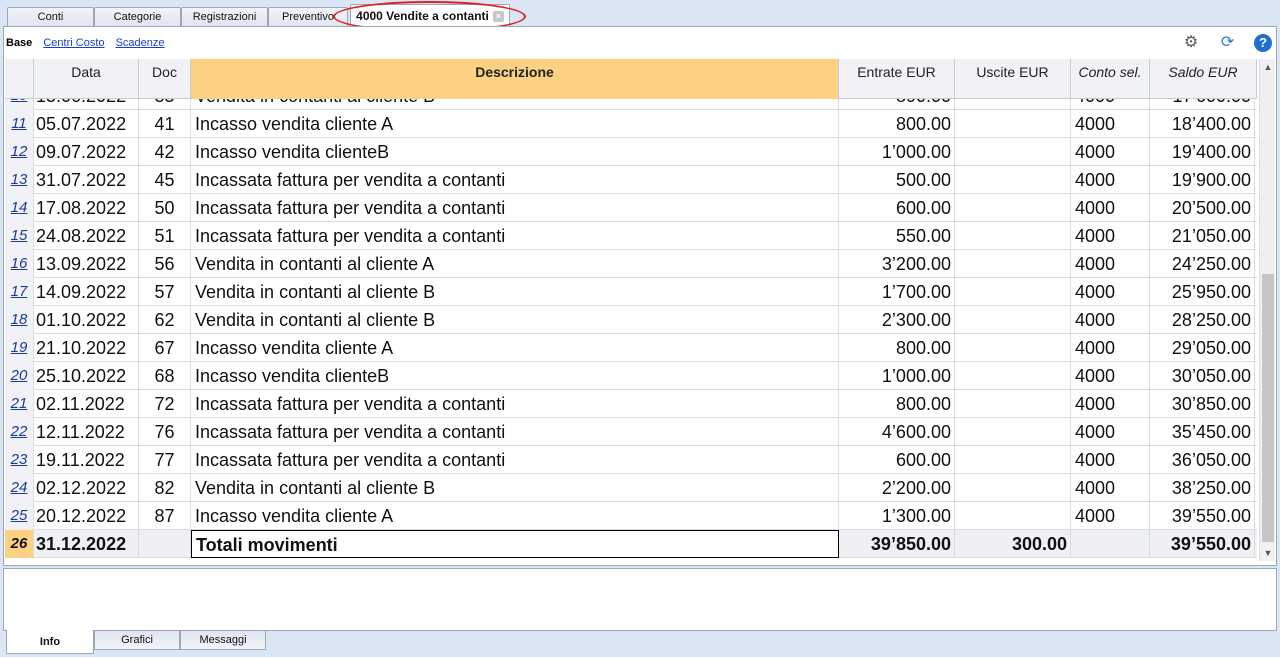 Image resolution: width=1280 pixels, height=657 pixels. Describe the element at coordinates (19, 152) in the screenshot. I see `row-number-link: 12` at that location.